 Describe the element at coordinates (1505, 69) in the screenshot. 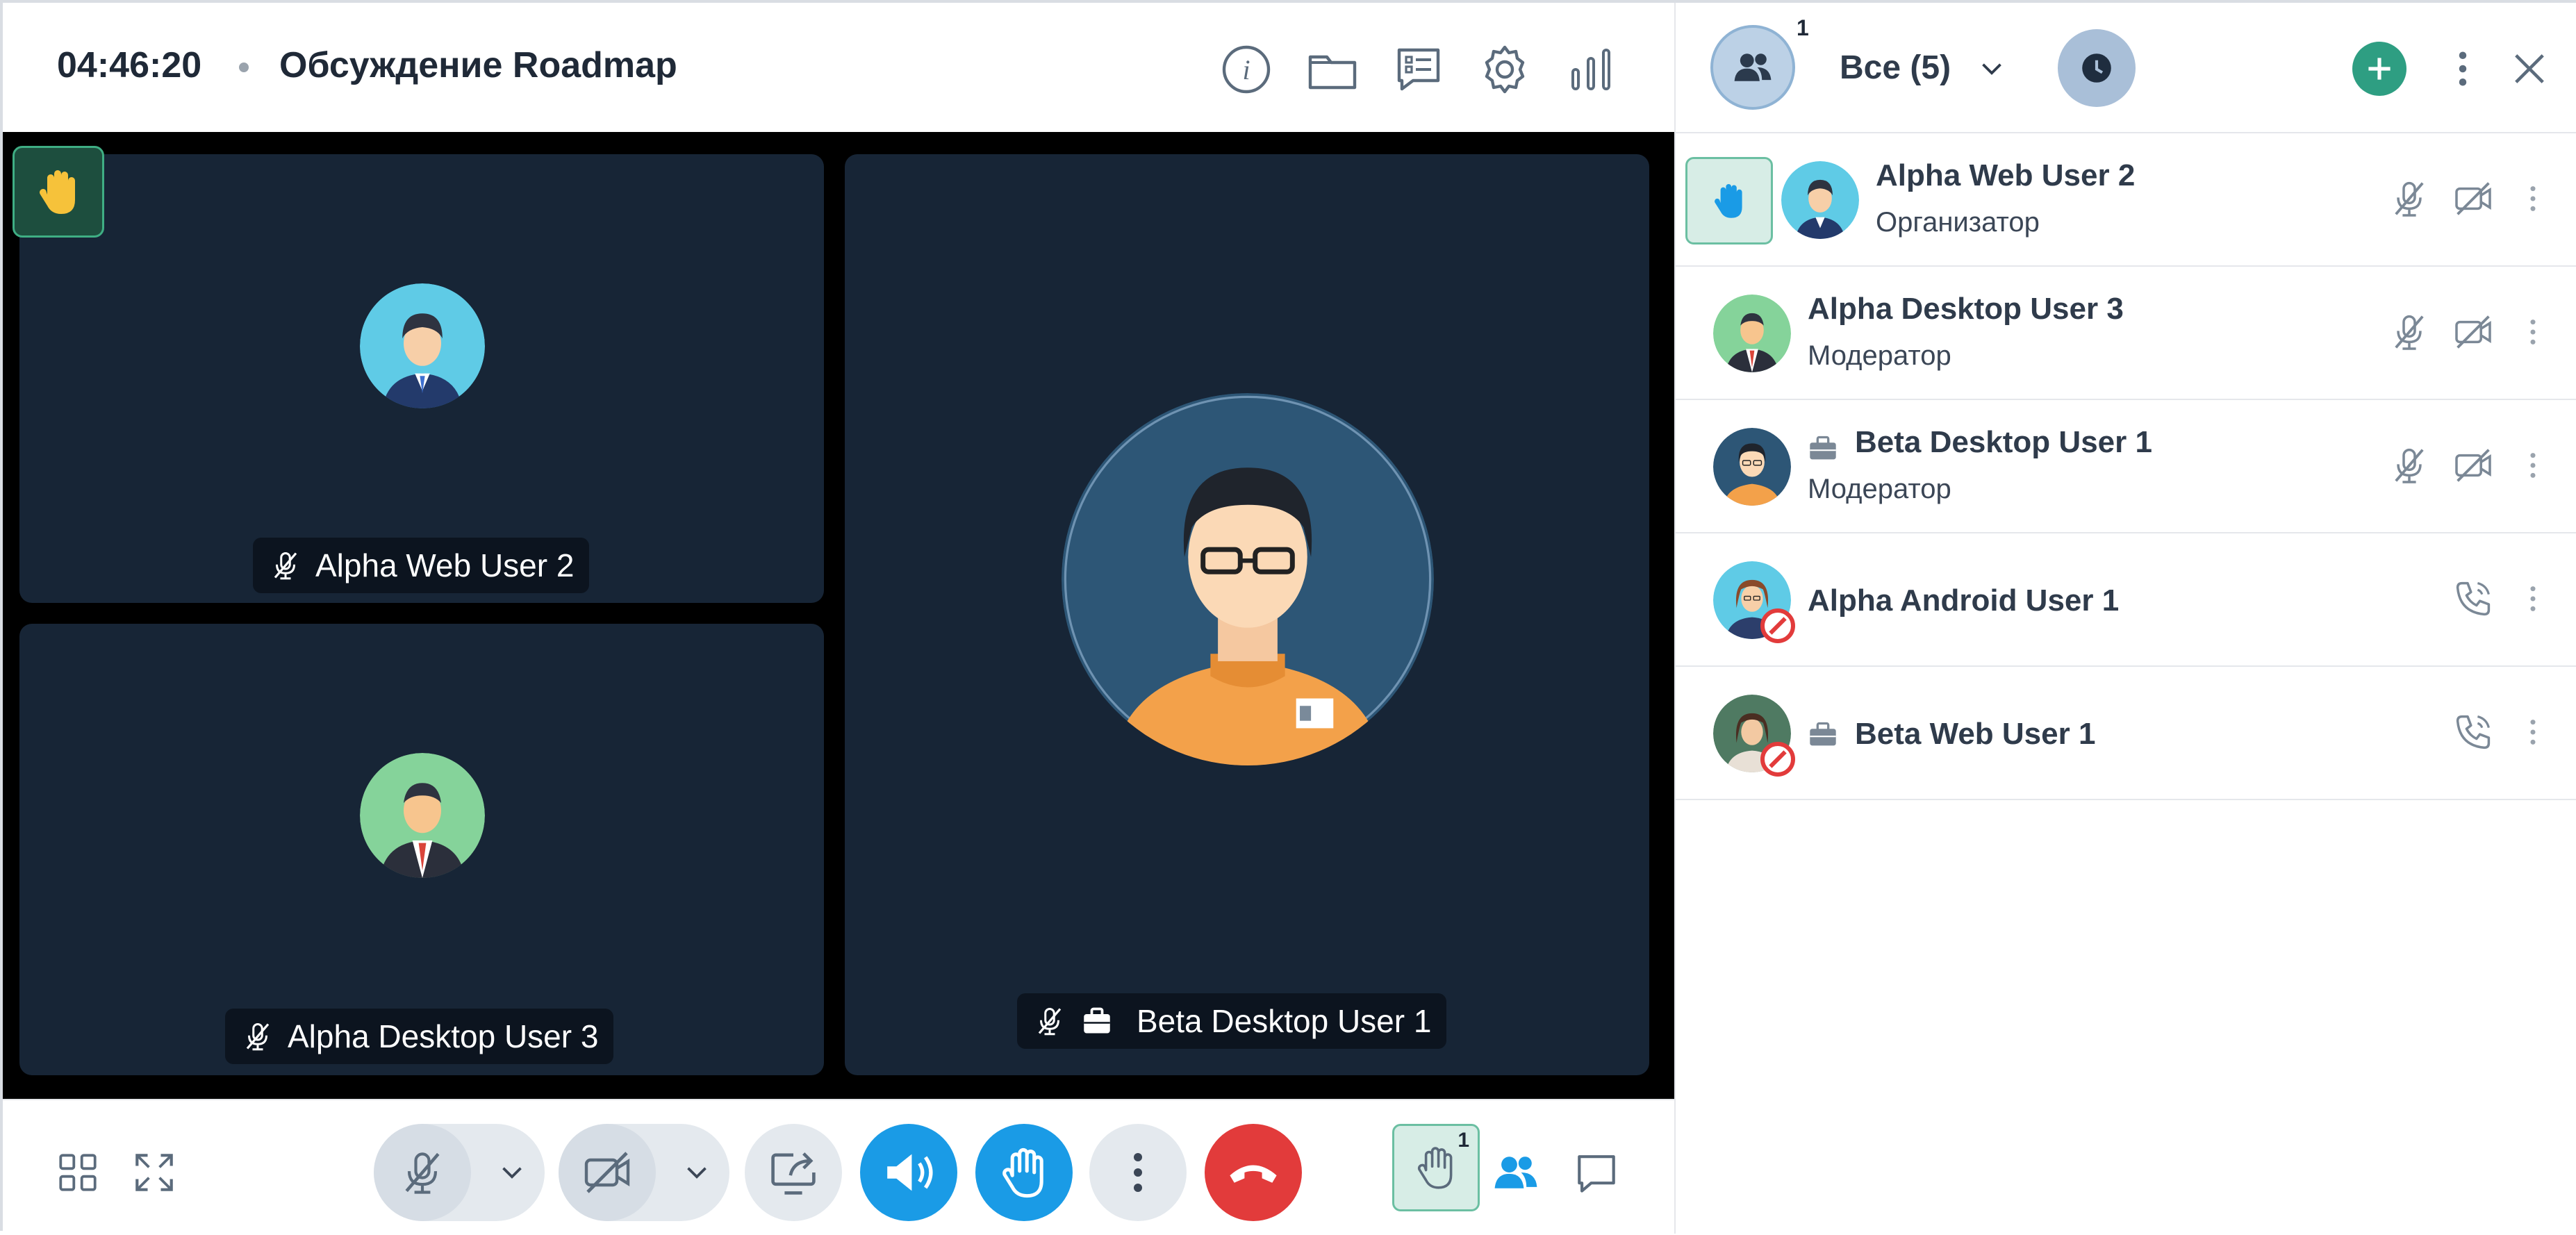

I see `settings-icon` at that location.